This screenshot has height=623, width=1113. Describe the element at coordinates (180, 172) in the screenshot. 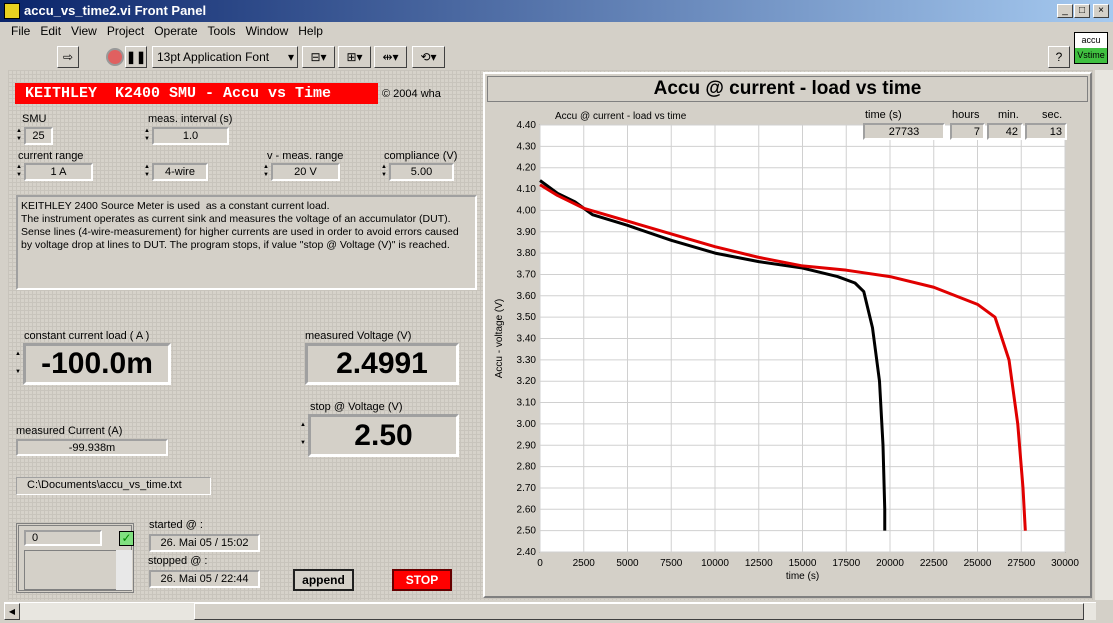

I see `wire-select: 4-wire` at that location.